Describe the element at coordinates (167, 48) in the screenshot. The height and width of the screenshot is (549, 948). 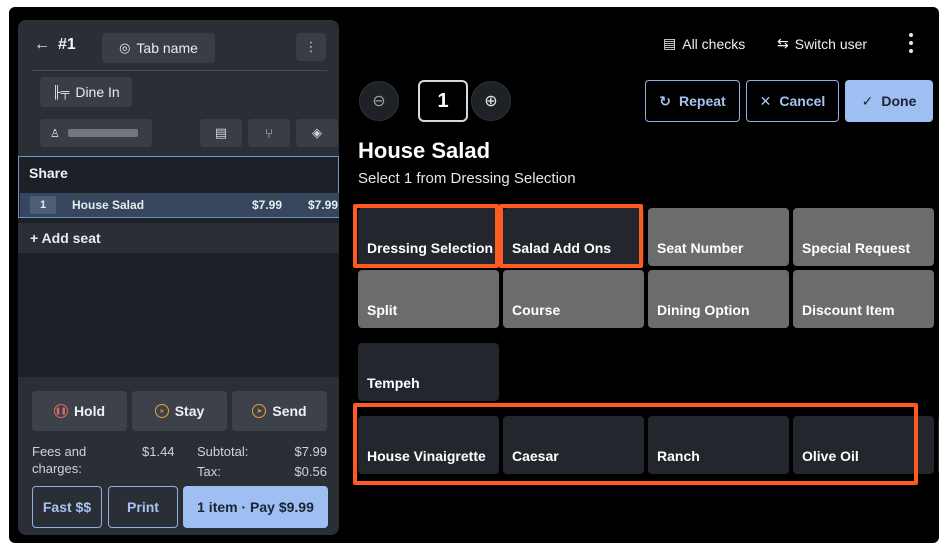
I see `tab-name-label: Tab name` at that location.